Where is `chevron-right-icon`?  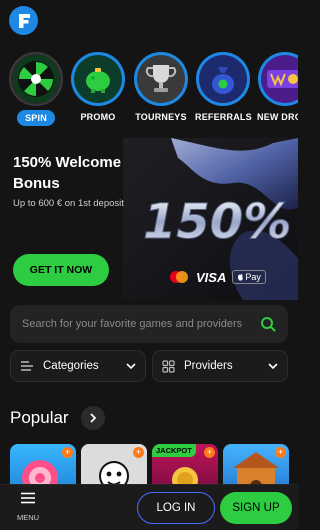
chevron-right-icon is located at coordinates (92, 418).